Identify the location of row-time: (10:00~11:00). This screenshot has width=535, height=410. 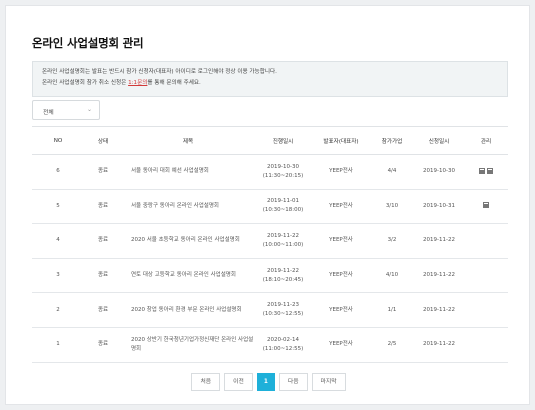
(283, 244).